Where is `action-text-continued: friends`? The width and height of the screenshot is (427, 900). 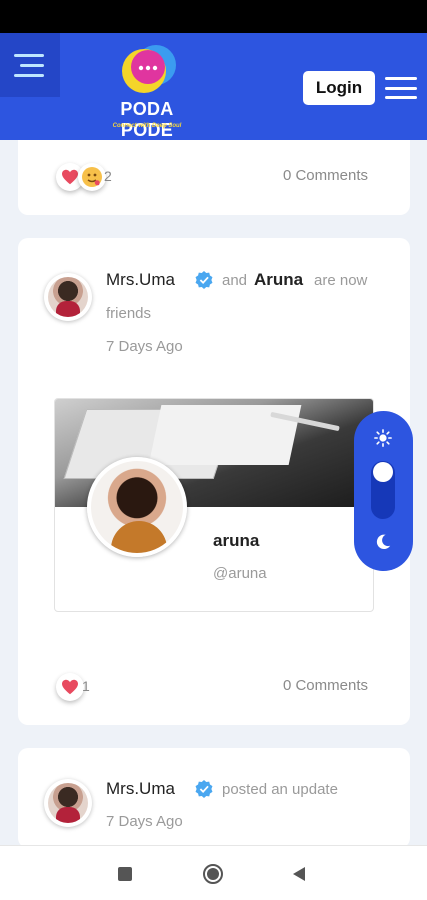 action-text-continued: friends is located at coordinates (129, 313).